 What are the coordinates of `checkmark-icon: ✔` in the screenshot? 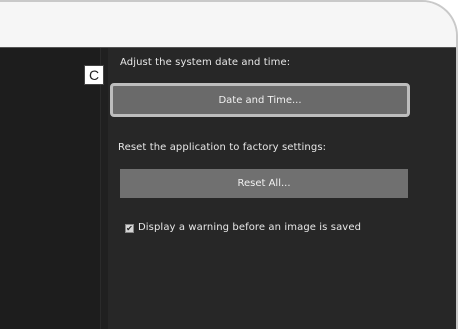 It's located at (129, 228).